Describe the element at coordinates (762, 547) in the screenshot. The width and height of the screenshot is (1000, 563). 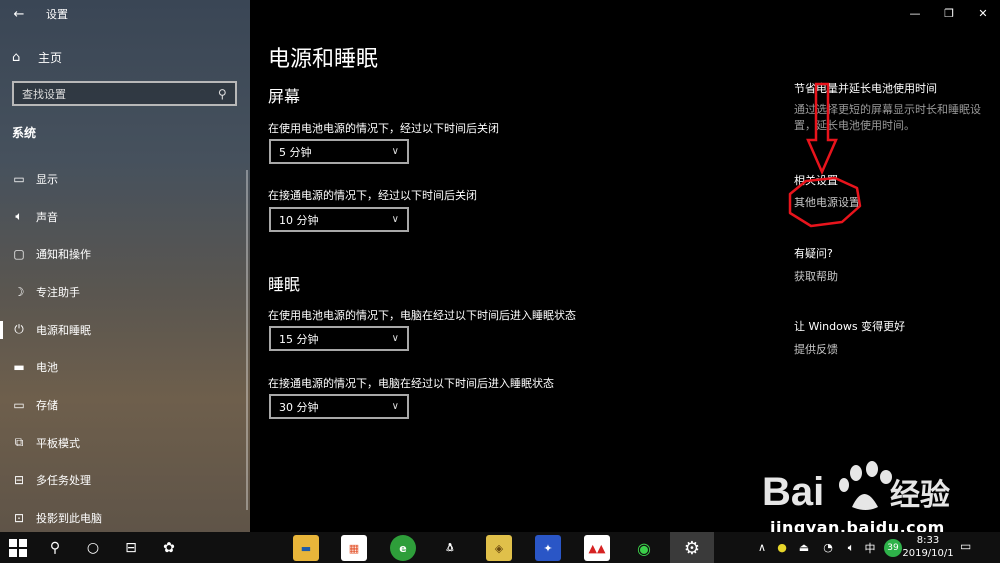
I see `chevron-up-icon: ∧` at that location.